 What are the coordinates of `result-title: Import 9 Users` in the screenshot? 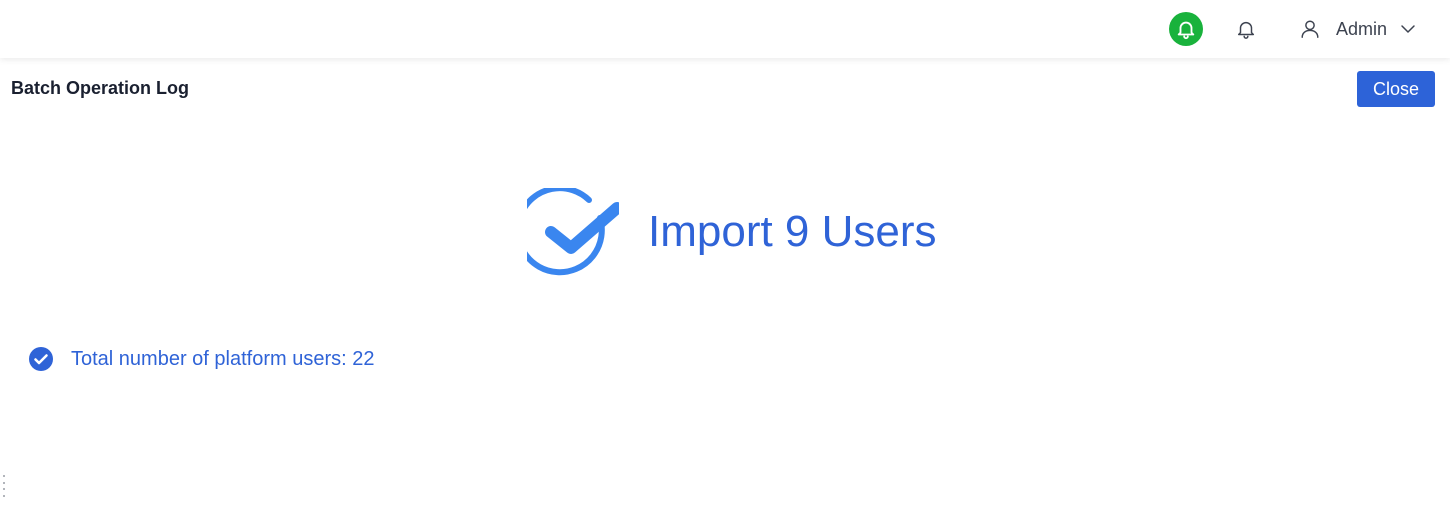 It's located at (792, 231).